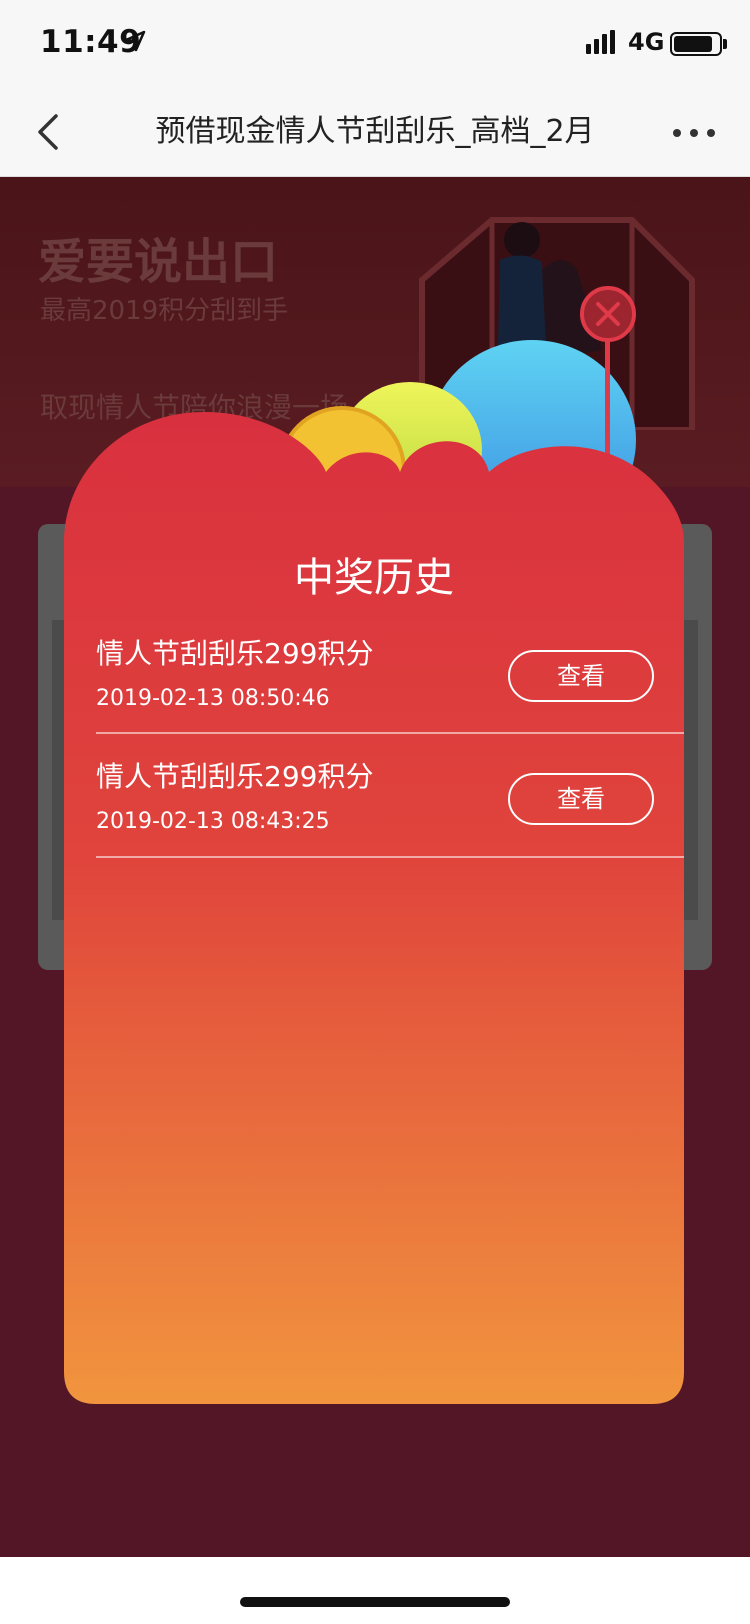 The width and height of the screenshot is (750, 1624). I want to click on record-time: 2019-02-13 08:50:46, so click(213, 698).